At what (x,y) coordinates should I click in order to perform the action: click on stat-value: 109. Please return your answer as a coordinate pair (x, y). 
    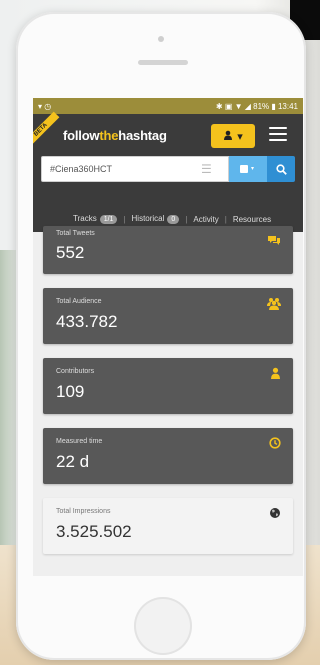
    Looking at the image, I should click on (70, 391).